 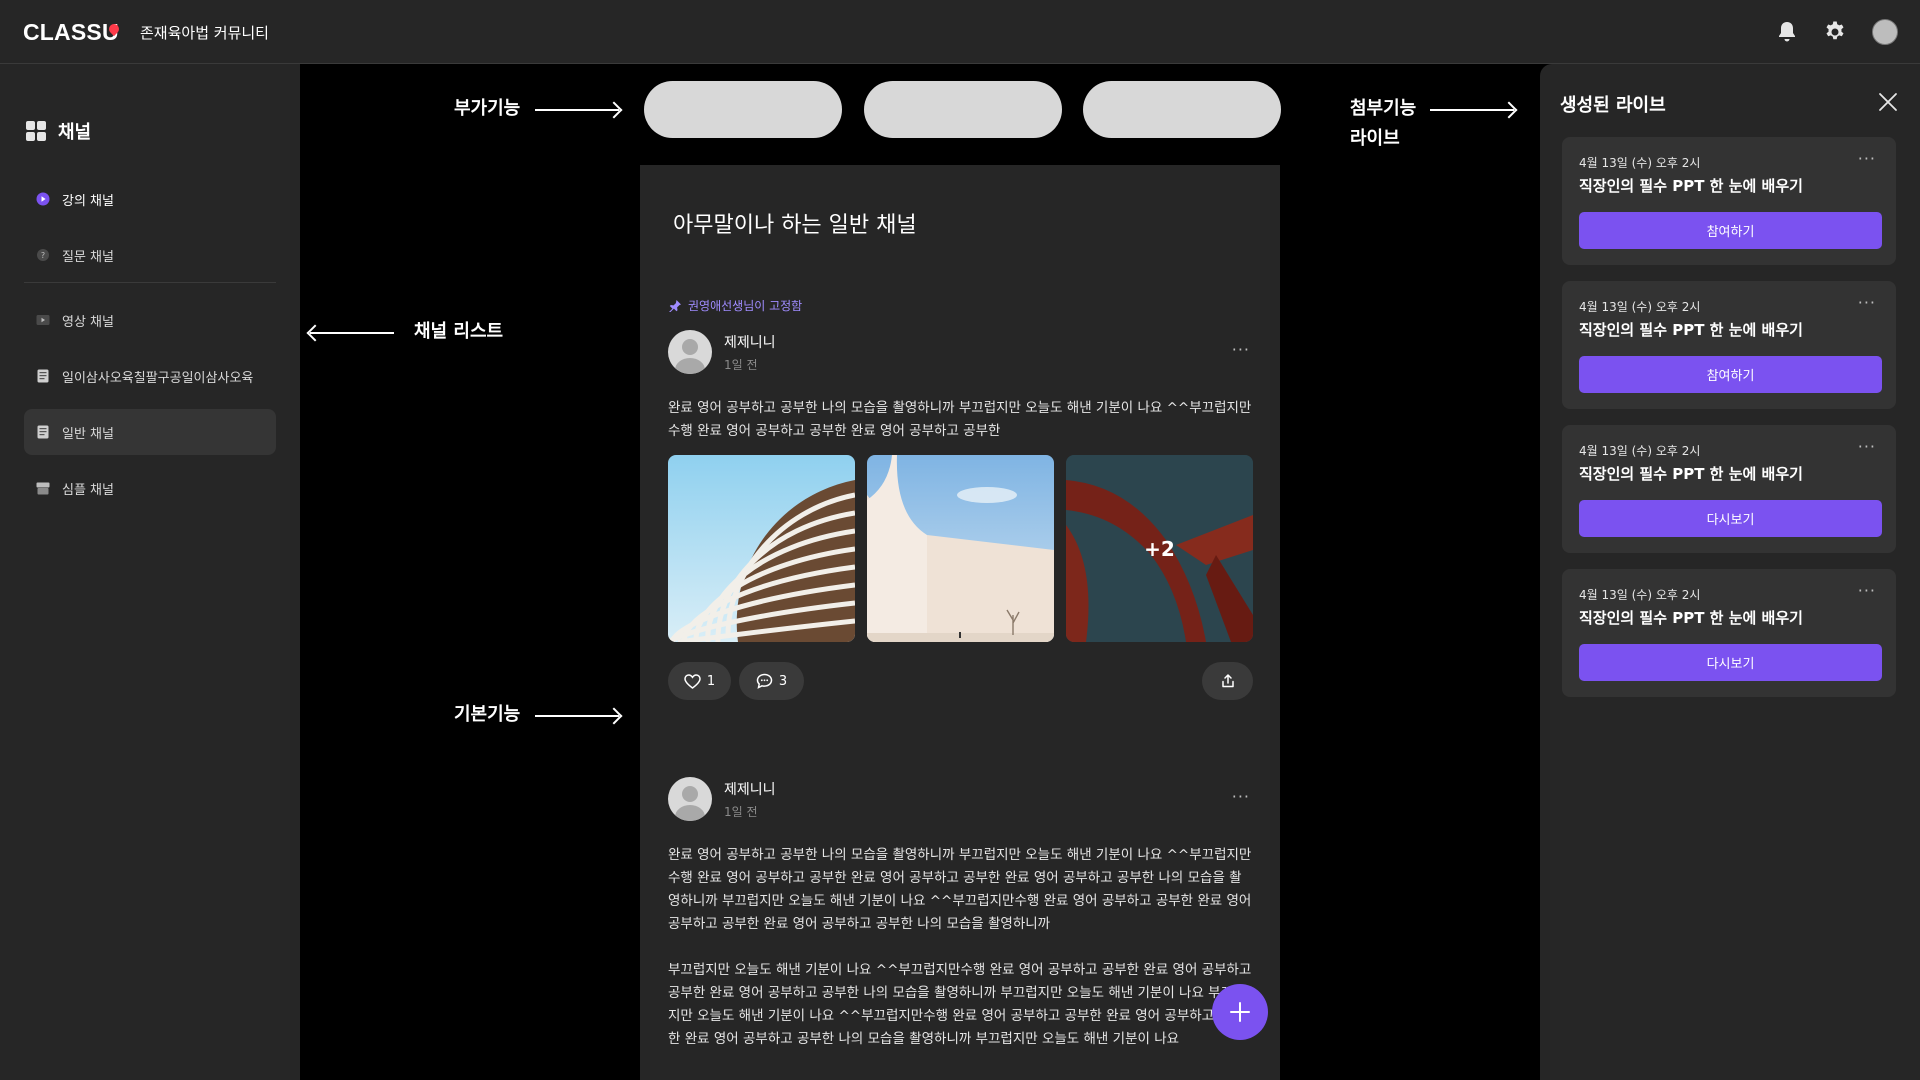 What do you see at coordinates (795, 225) in the screenshot?
I see `channel-title: 아무말이나 하는 일반 채널` at bounding box center [795, 225].